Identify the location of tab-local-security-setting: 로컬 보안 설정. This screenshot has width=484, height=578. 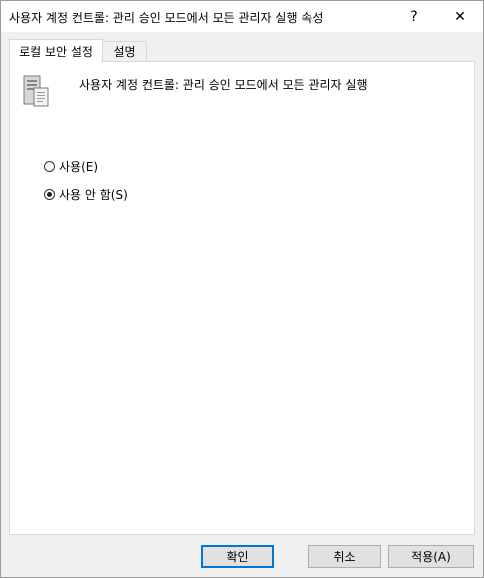
(56, 50).